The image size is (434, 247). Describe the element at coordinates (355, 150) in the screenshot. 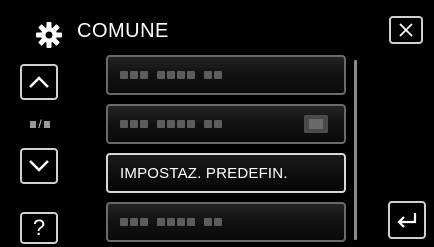

I see `scrollbar` at that location.